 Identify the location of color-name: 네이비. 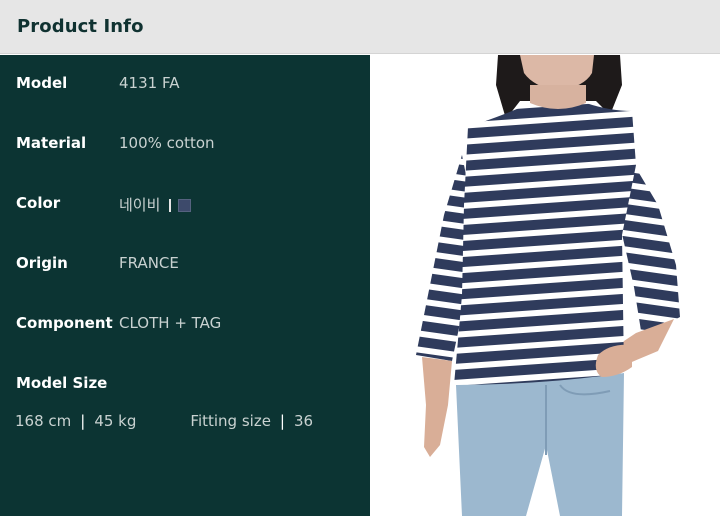
(140, 205).